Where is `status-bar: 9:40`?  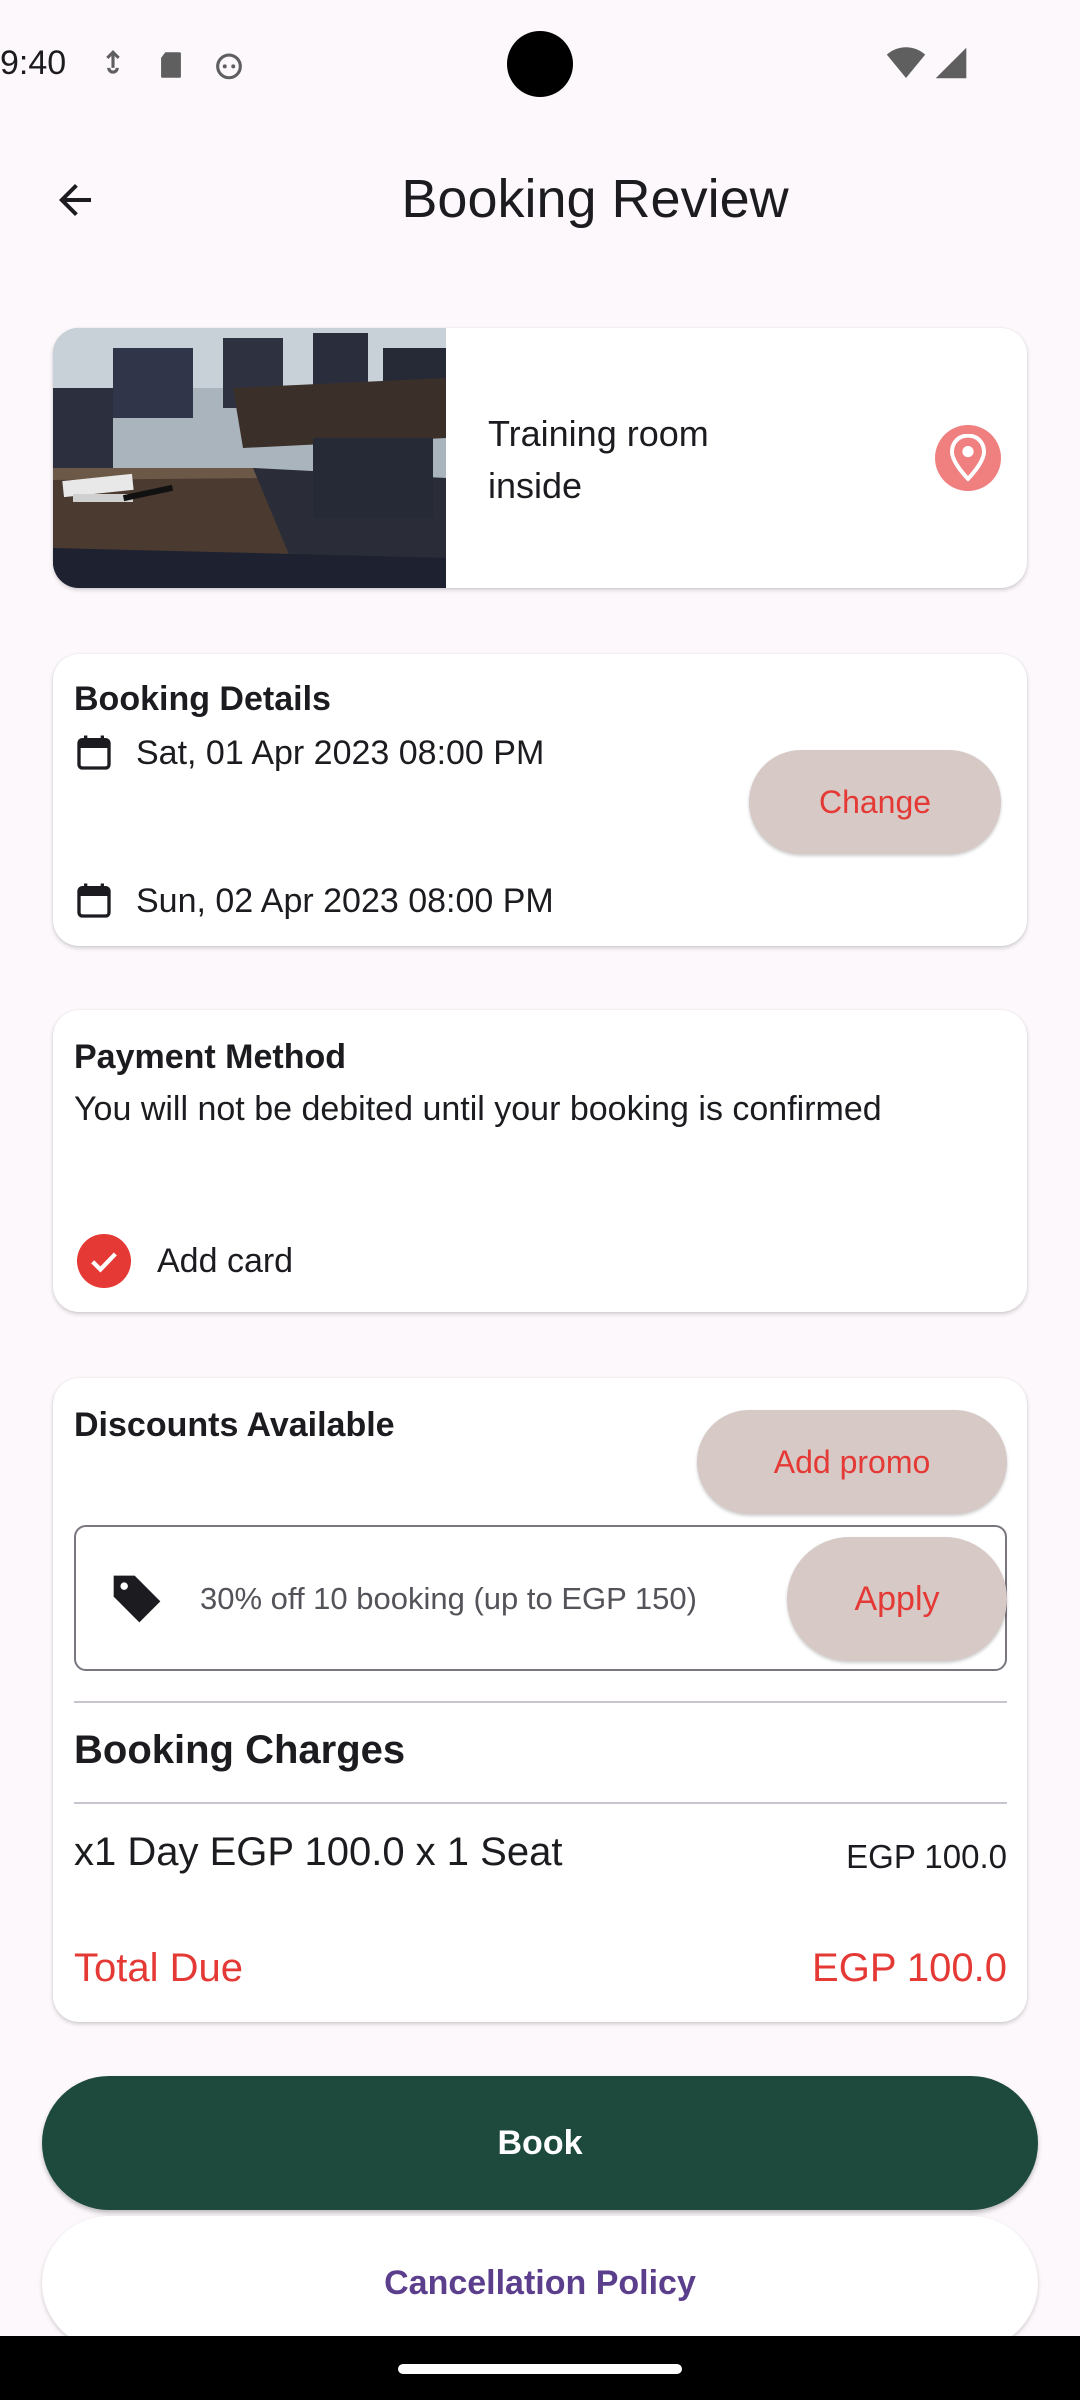 status-bar: 9:40 is located at coordinates (540, 65).